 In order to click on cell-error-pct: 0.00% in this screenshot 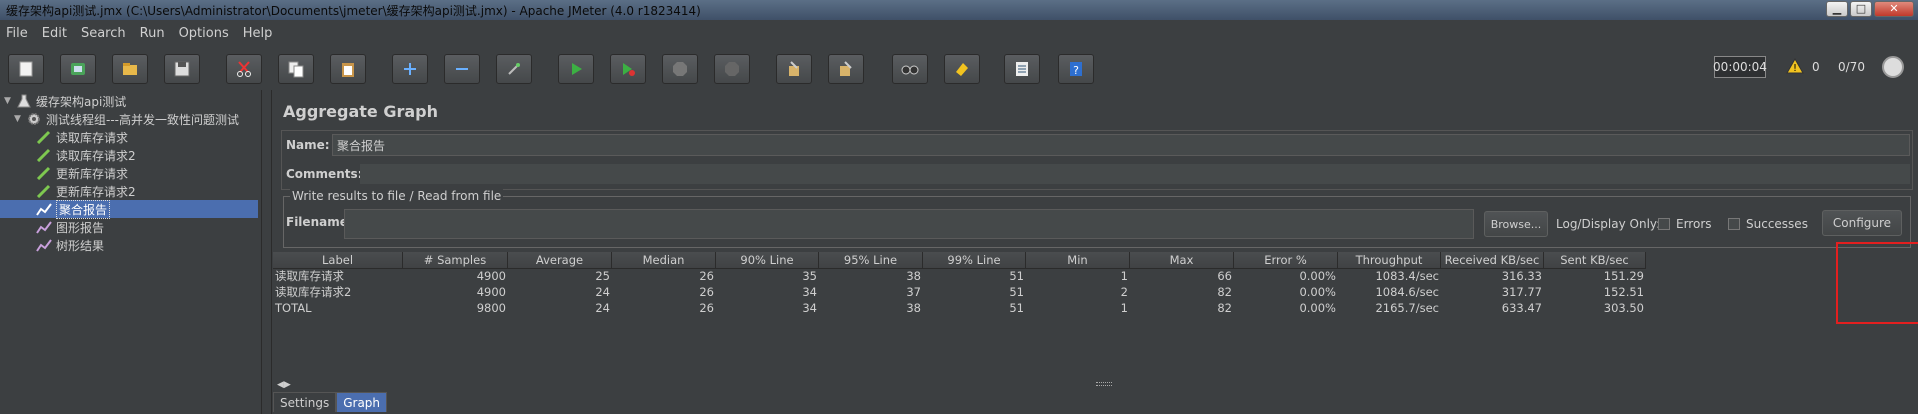, I will do `click(1317, 292)`.